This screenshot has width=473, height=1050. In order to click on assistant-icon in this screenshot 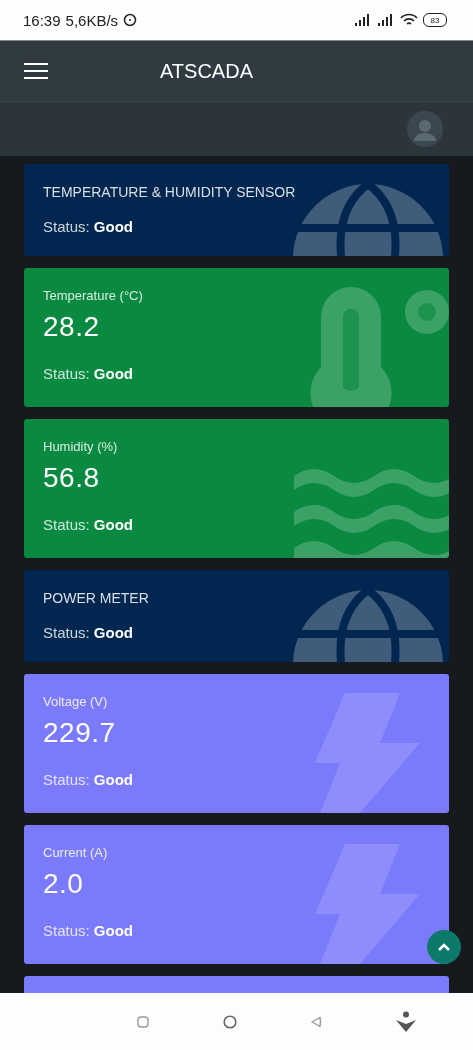, I will do `click(406, 1021)`.